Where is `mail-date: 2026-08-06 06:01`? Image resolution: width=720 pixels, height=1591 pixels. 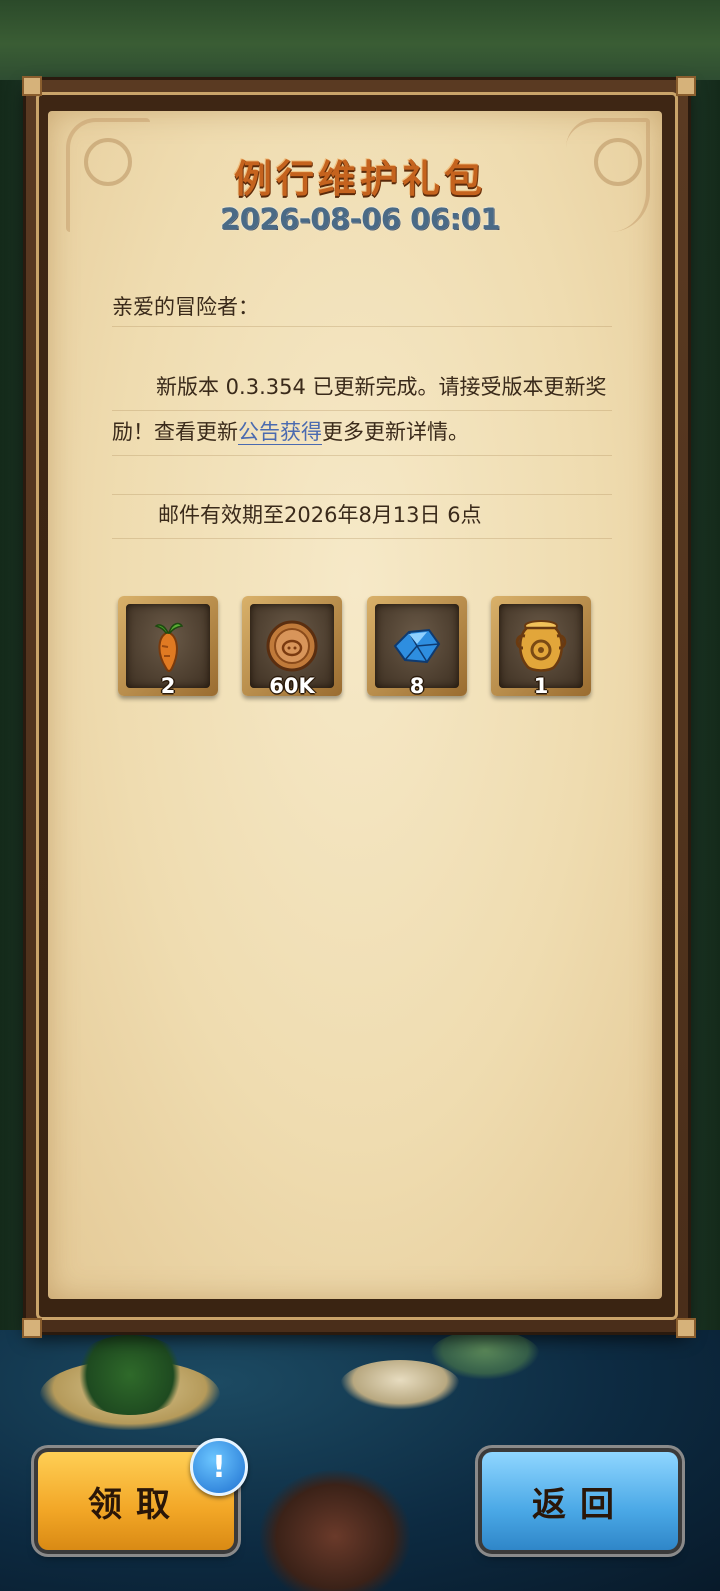 mail-date: 2026-08-06 06:01 is located at coordinates (360, 219).